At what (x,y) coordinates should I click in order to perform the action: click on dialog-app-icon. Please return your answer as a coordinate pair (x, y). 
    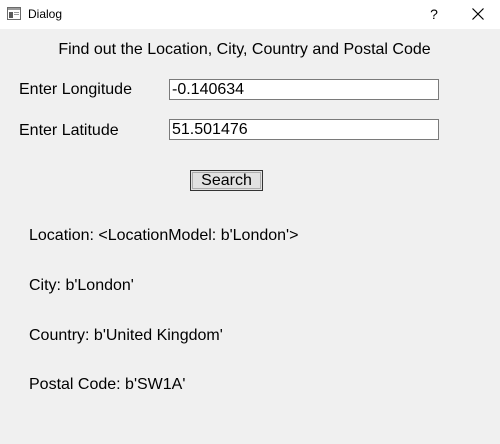
    Looking at the image, I should click on (14, 13).